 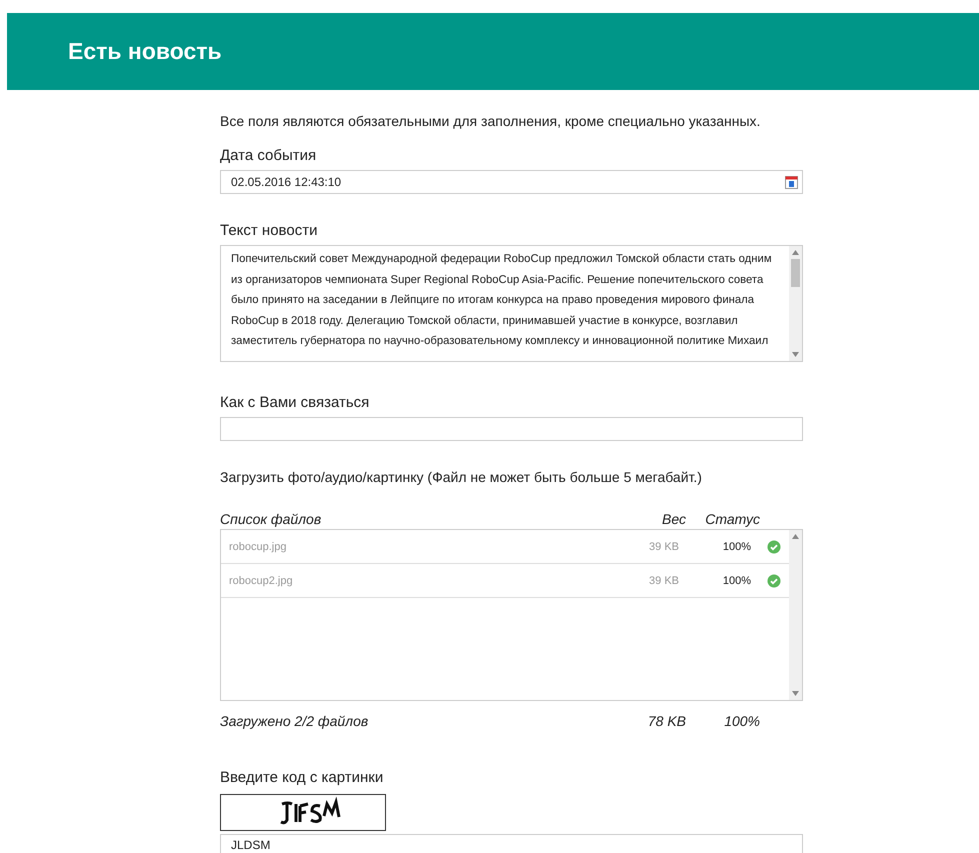 What do you see at coordinates (666, 721) in the screenshot?
I see `total-size: 78 KB` at bounding box center [666, 721].